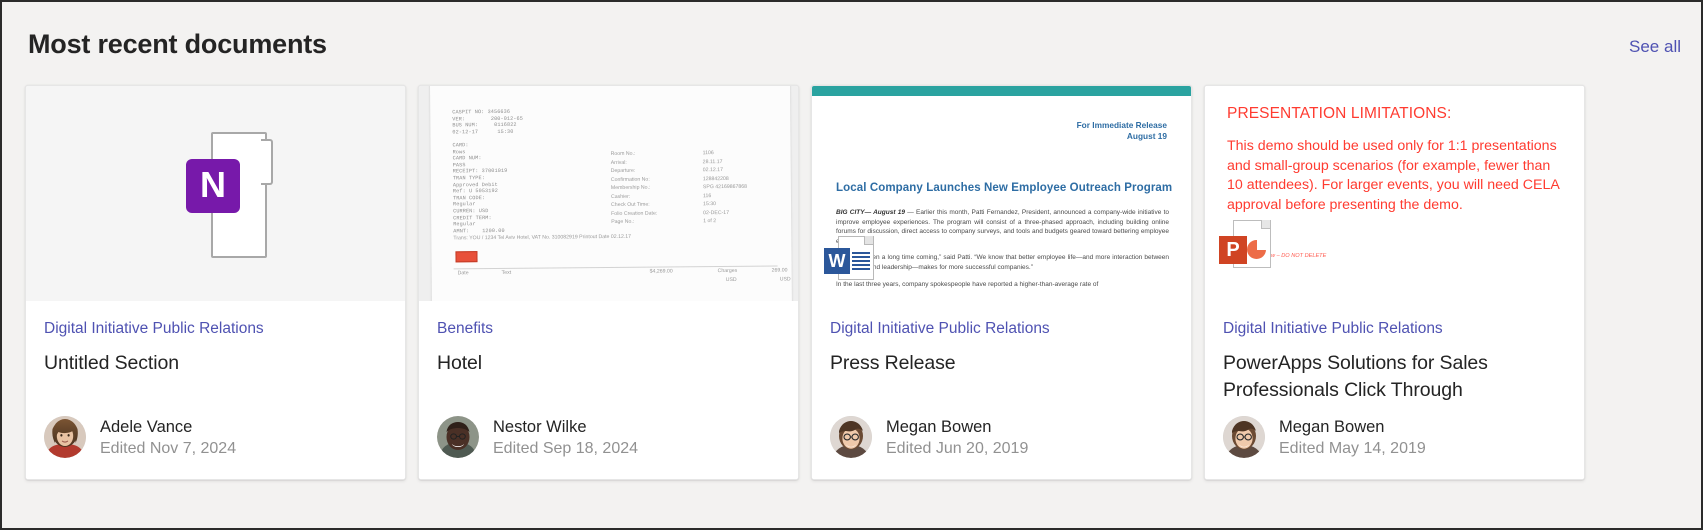 The width and height of the screenshot is (1703, 530). I want to click on release-line-1: For Immediate Release, so click(1121, 125).